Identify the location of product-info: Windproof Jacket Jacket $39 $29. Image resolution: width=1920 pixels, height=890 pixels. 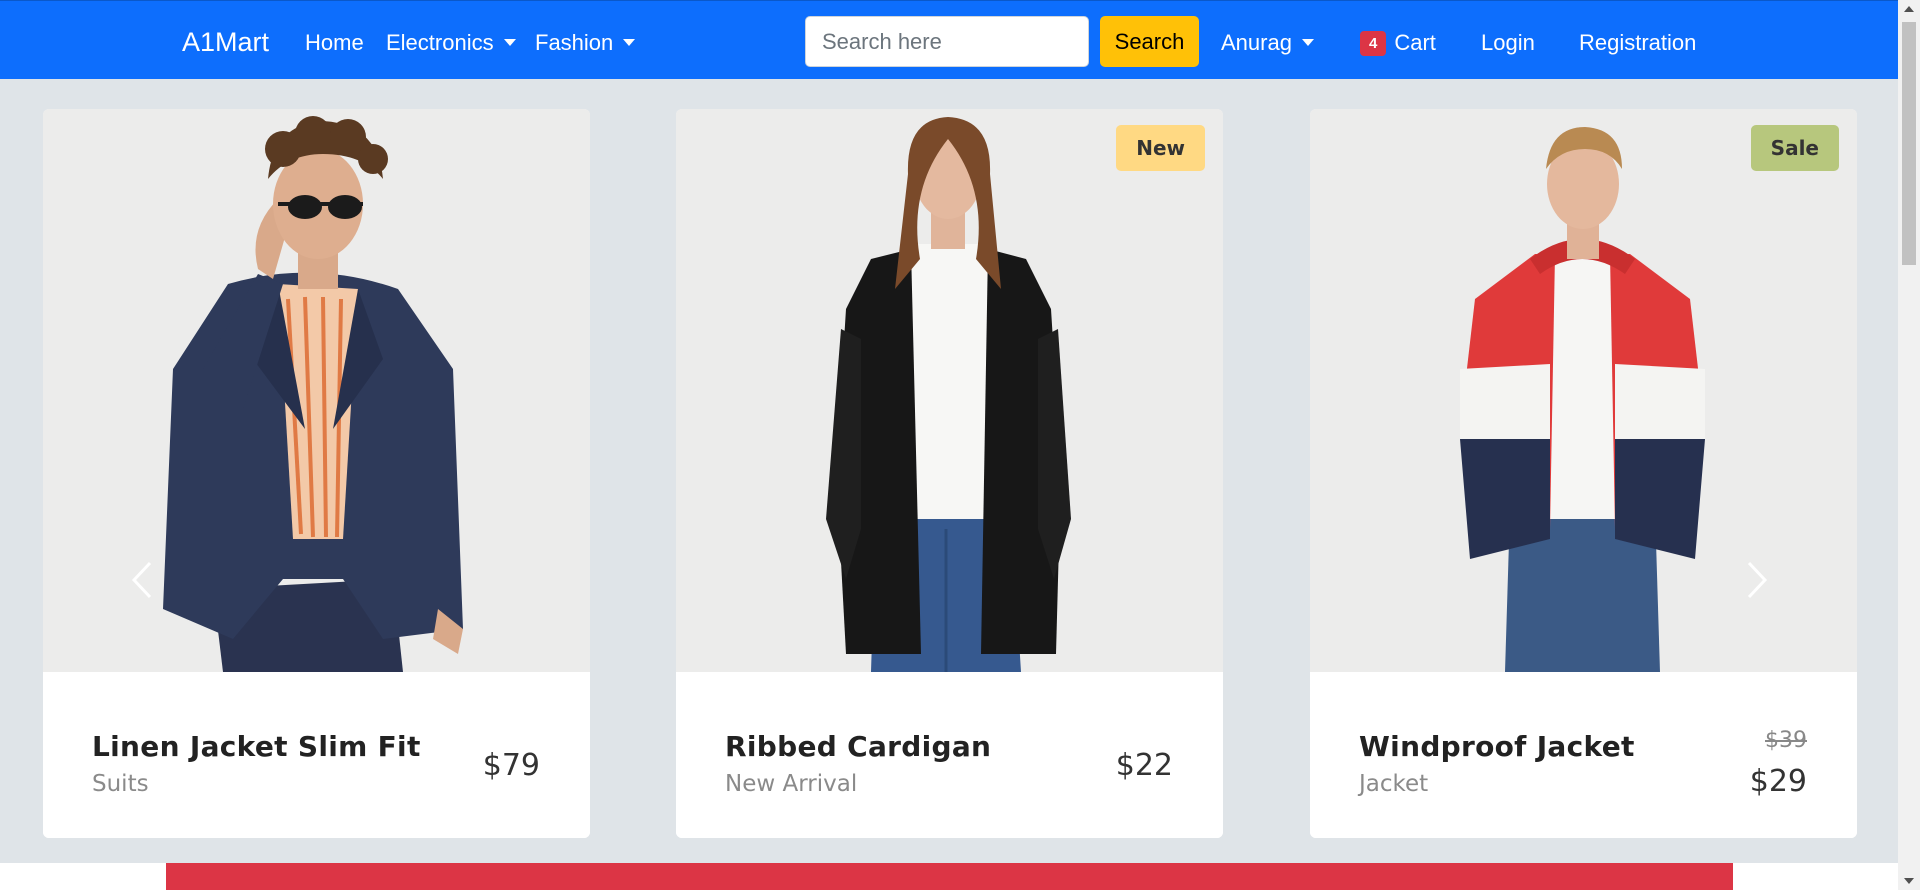
(1583, 755).